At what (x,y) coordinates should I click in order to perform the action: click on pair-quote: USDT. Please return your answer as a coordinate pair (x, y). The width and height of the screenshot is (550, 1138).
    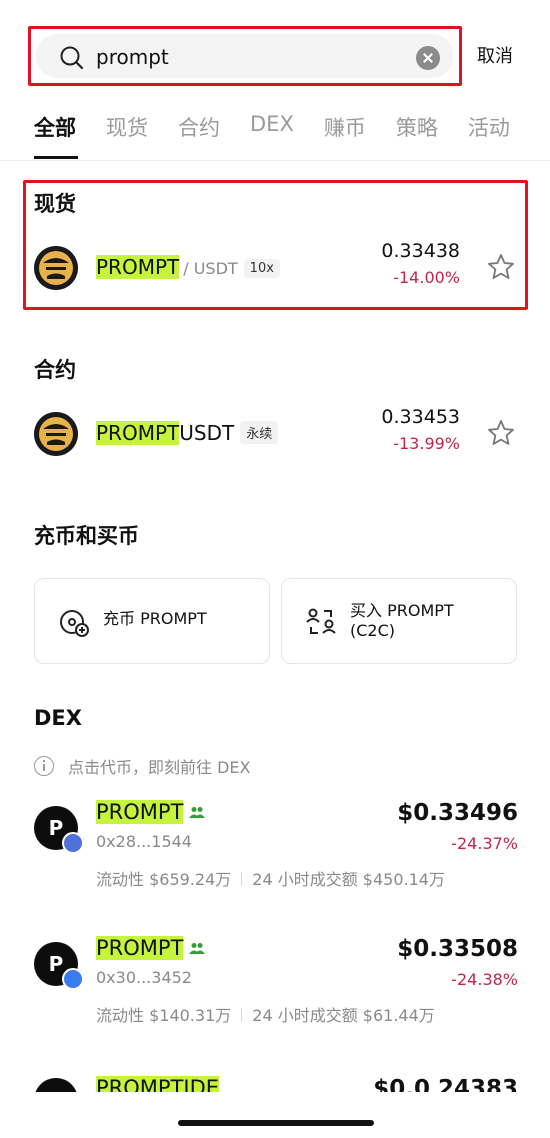
    Looking at the image, I should click on (207, 433).